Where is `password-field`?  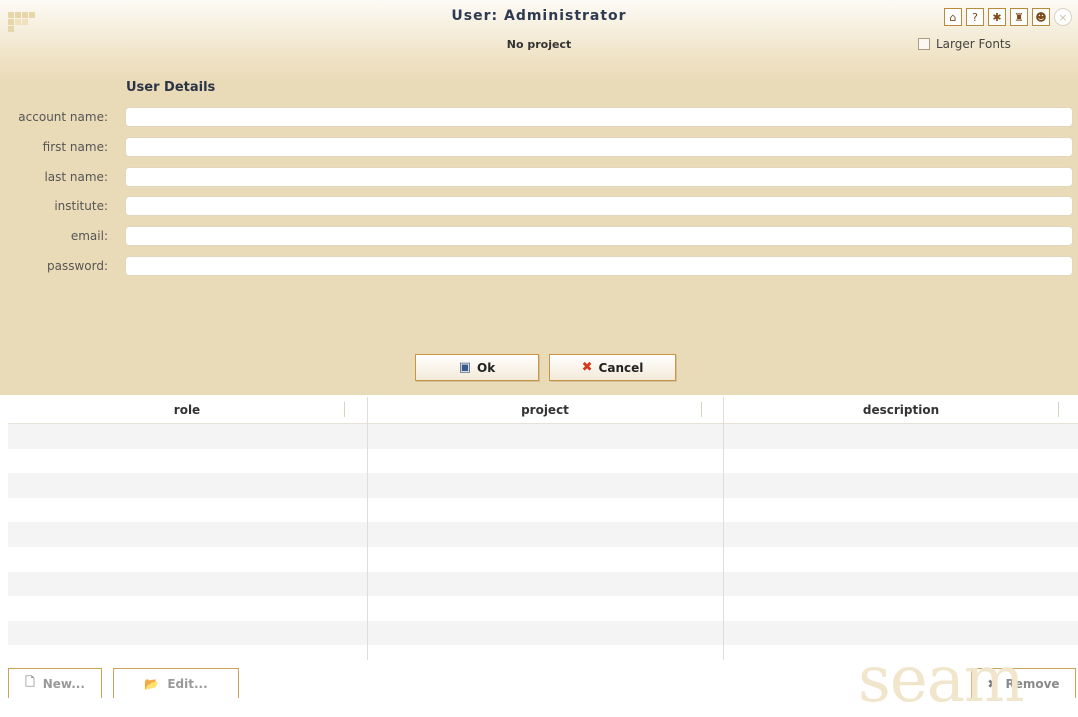
password-field is located at coordinates (599, 266).